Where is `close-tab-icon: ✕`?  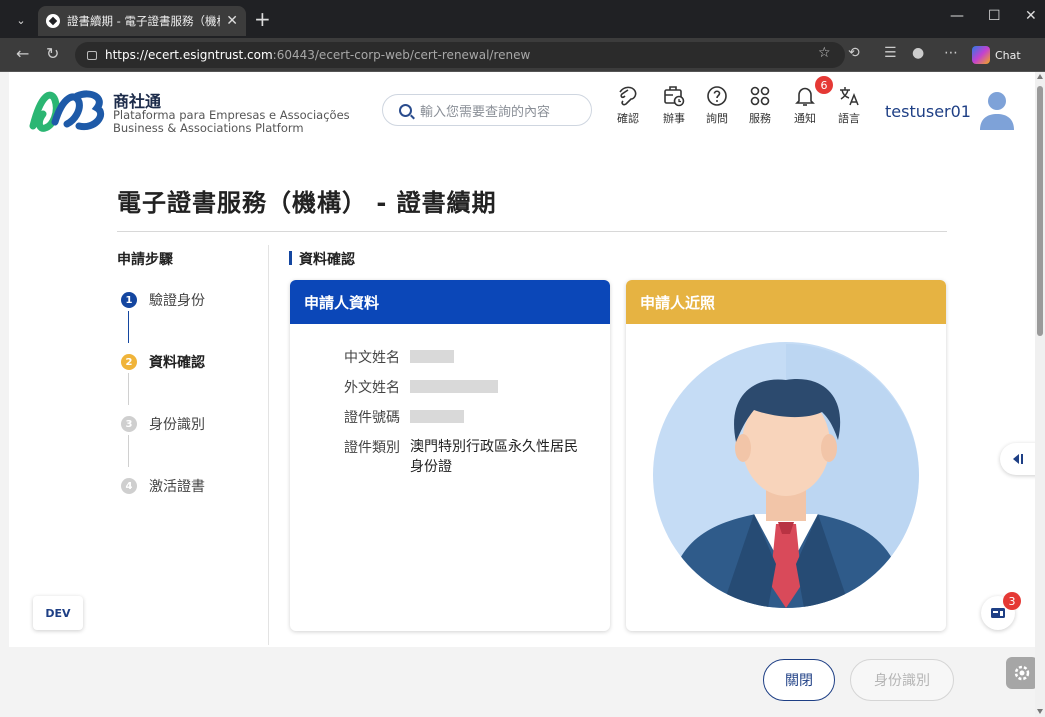
close-tab-icon: ✕ is located at coordinates (232, 21).